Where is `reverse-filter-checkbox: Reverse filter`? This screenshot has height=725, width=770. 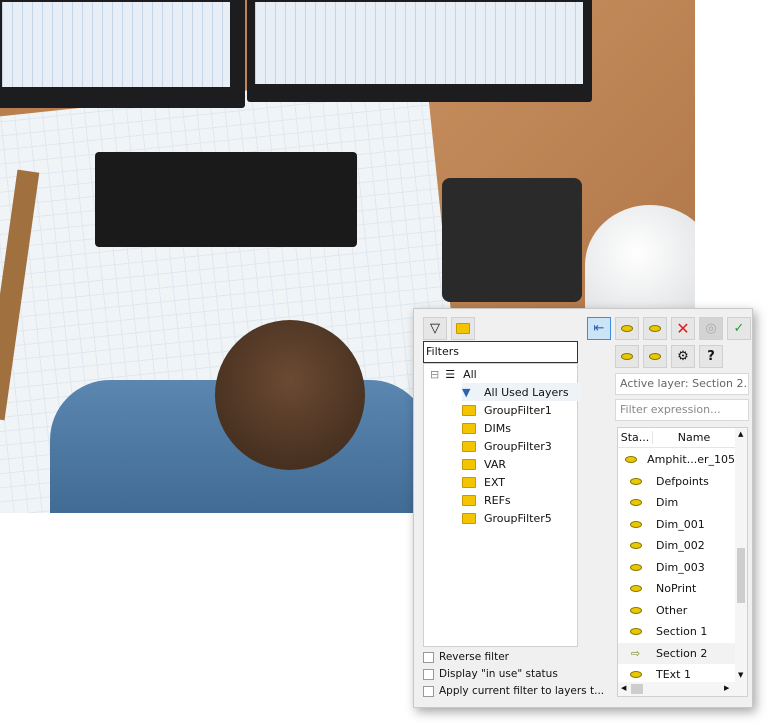 reverse-filter-checkbox: Reverse filter is located at coordinates (466, 657).